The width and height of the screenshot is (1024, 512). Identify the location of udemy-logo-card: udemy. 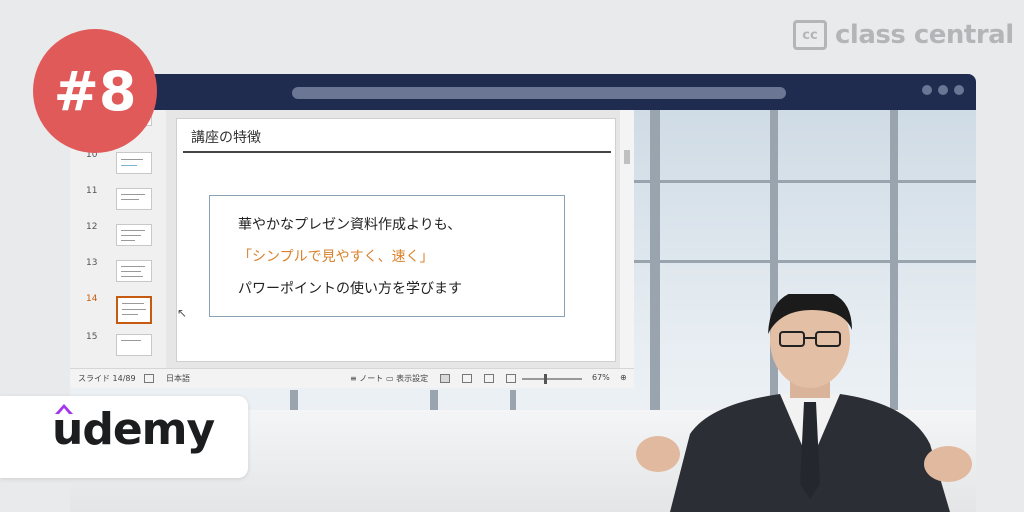
(124, 437).